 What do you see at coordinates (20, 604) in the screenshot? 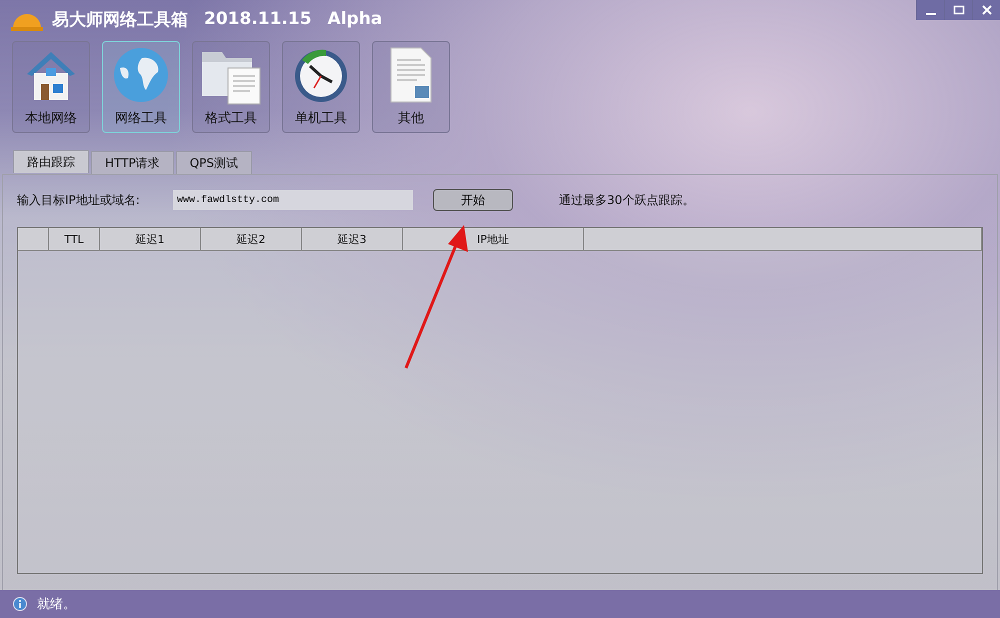
I see `info-icon` at bounding box center [20, 604].